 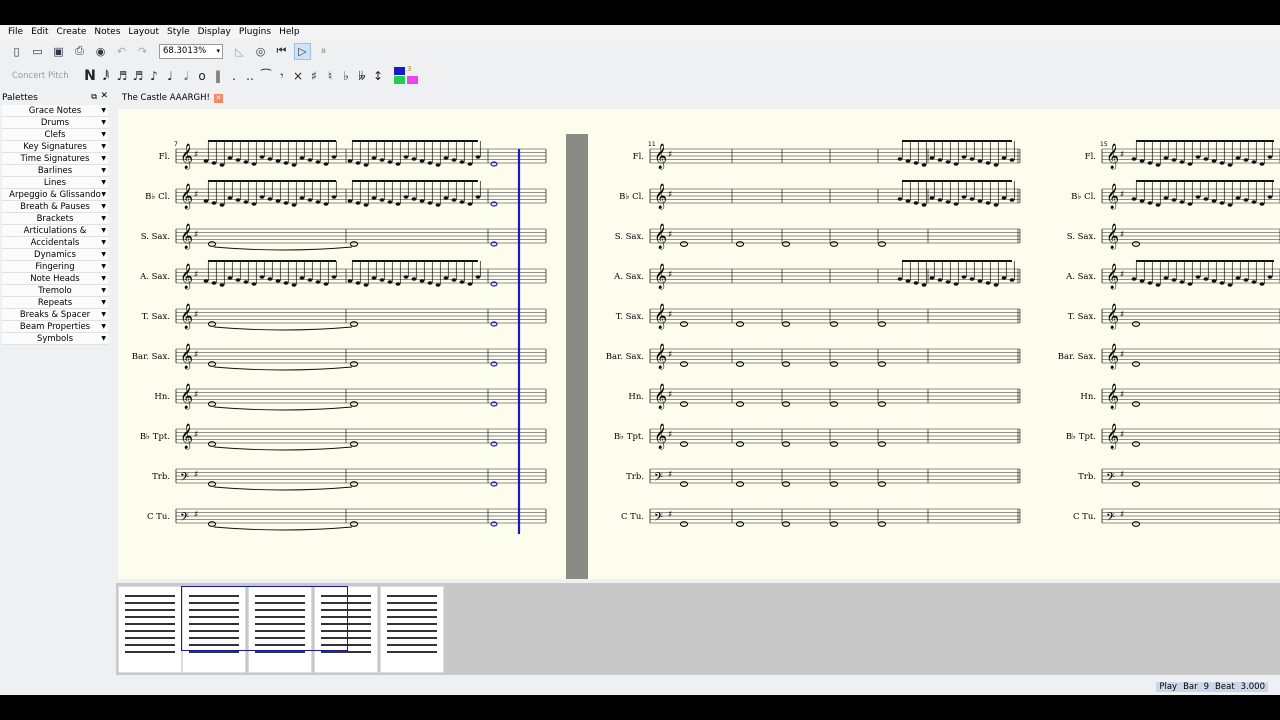 What do you see at coordinates (239, 51) in the screenshot?
I see `metronome-icon: ◺` at bounding box center [239, 51].